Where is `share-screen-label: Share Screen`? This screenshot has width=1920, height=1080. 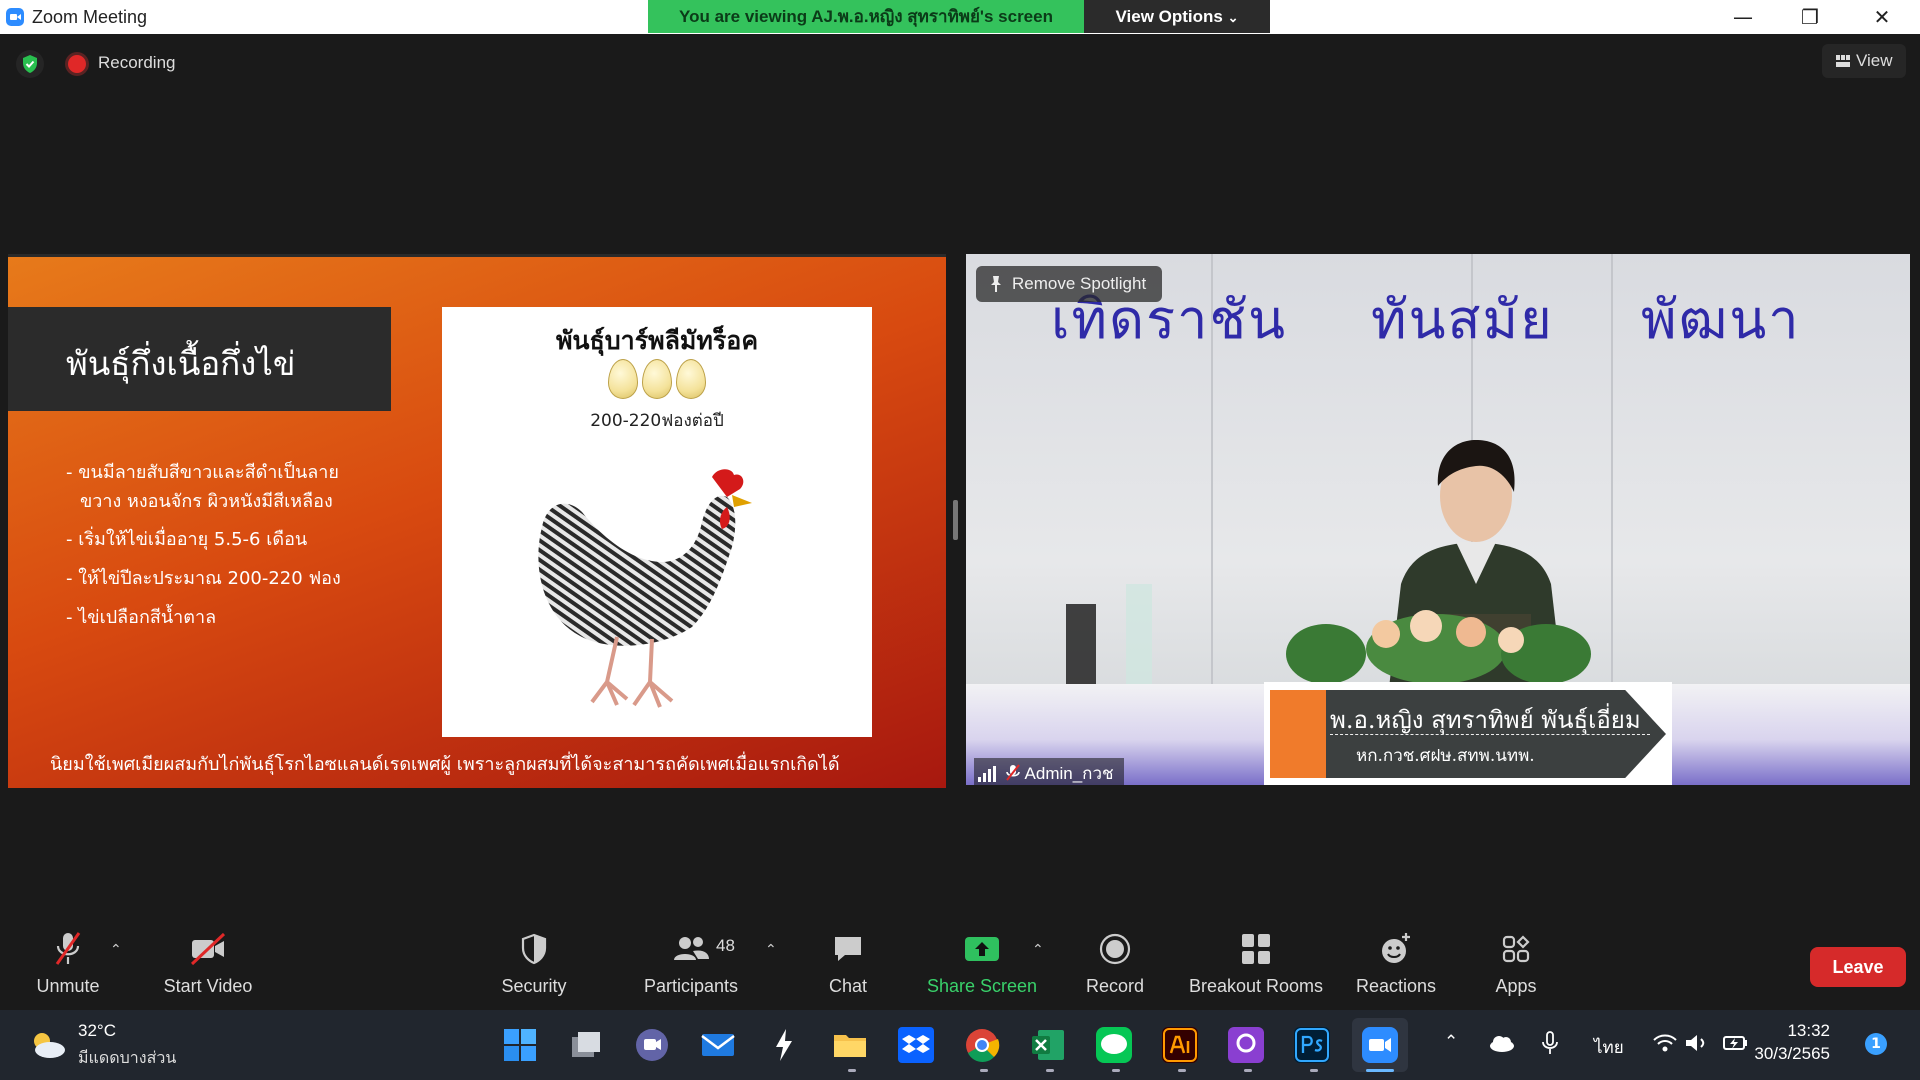
share-screen-label: Share Screen is located at coordinates (982, 986).